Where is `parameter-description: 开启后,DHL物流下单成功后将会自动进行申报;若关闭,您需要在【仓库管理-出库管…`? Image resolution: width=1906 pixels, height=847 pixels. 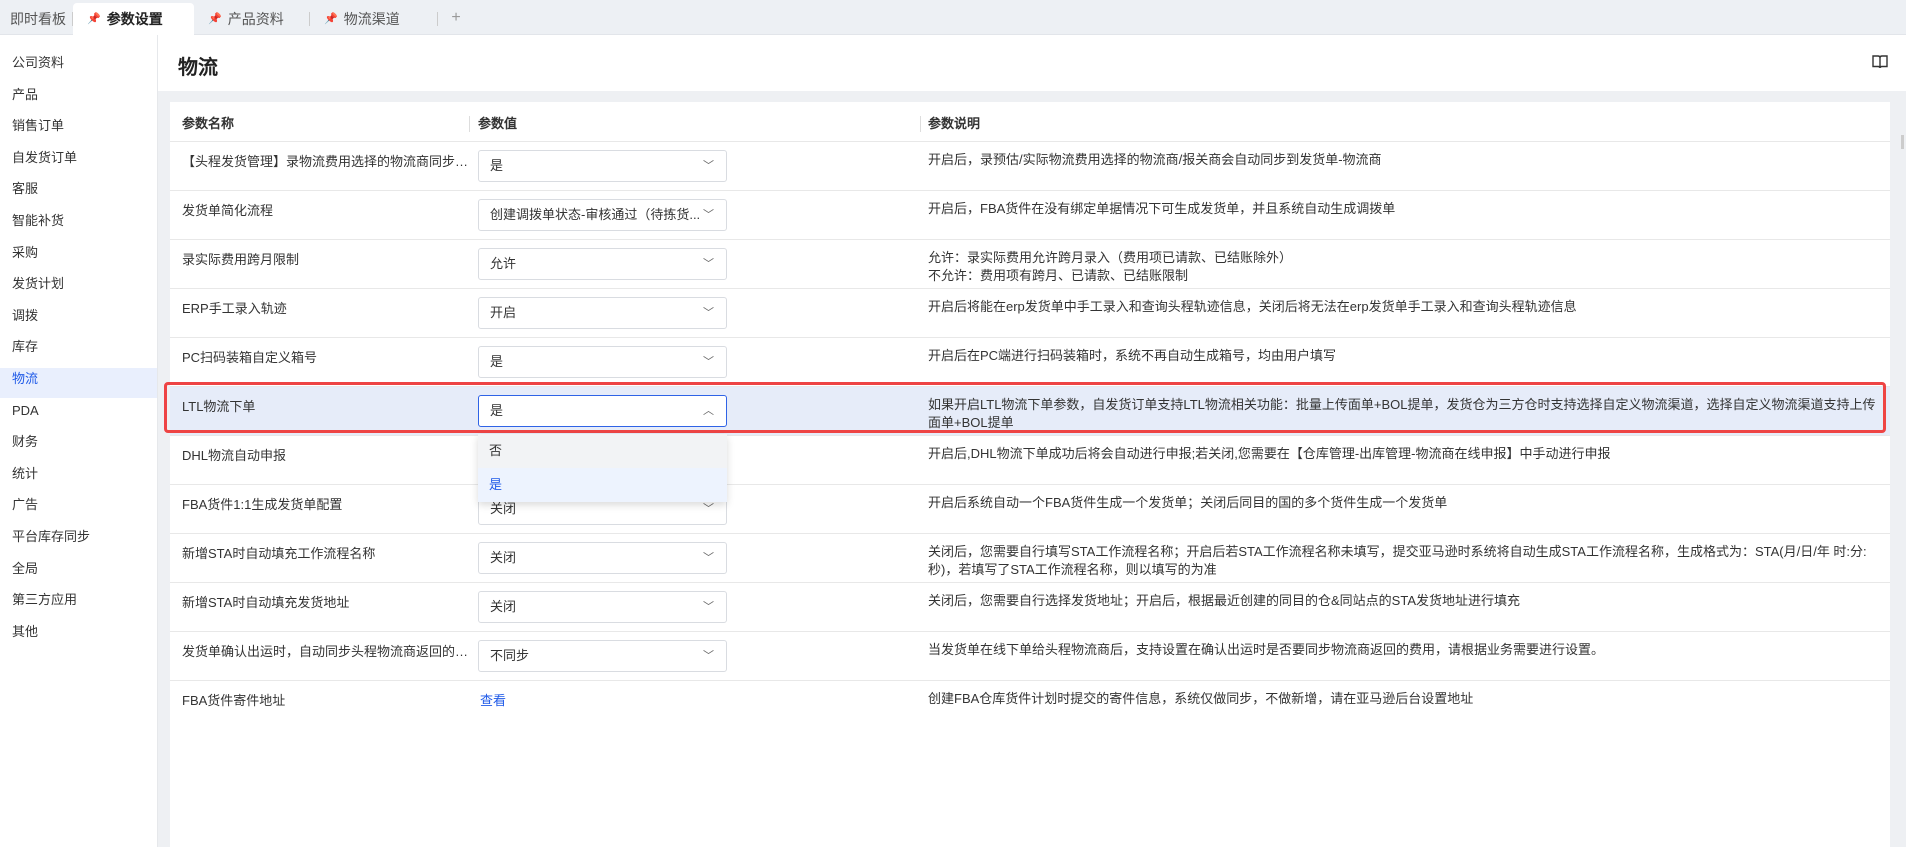
parameter-description: 开启后,DHL物流下单成功后将会自动进行申报;若关闭,您需要在【仓库管理-出库管… is located at coordinates (1403, 454).